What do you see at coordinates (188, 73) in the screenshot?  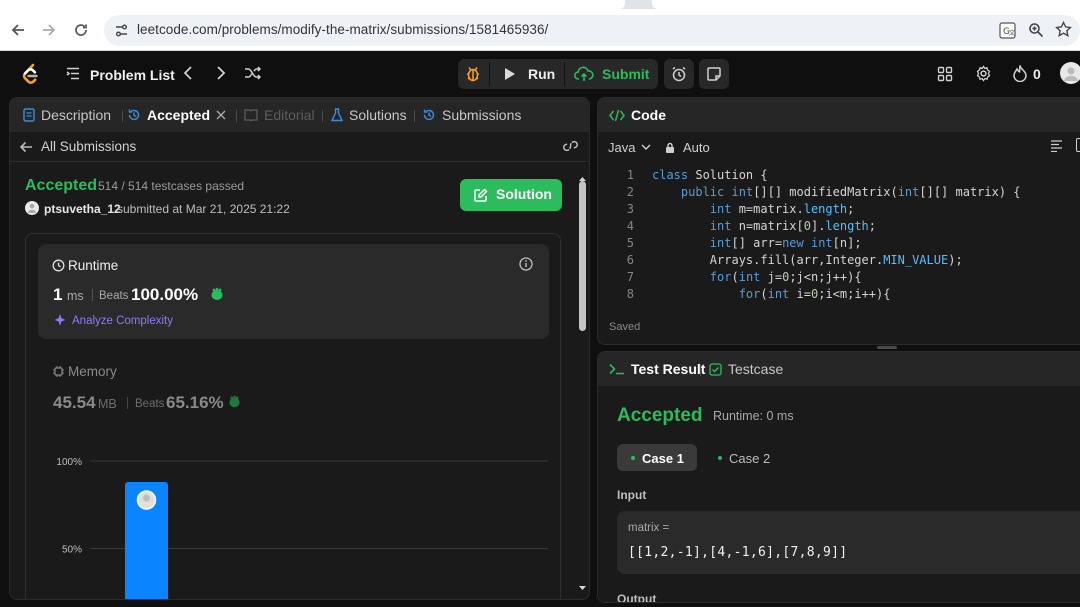 I see `prev-problem-icon` at bounding box center [188, 73].